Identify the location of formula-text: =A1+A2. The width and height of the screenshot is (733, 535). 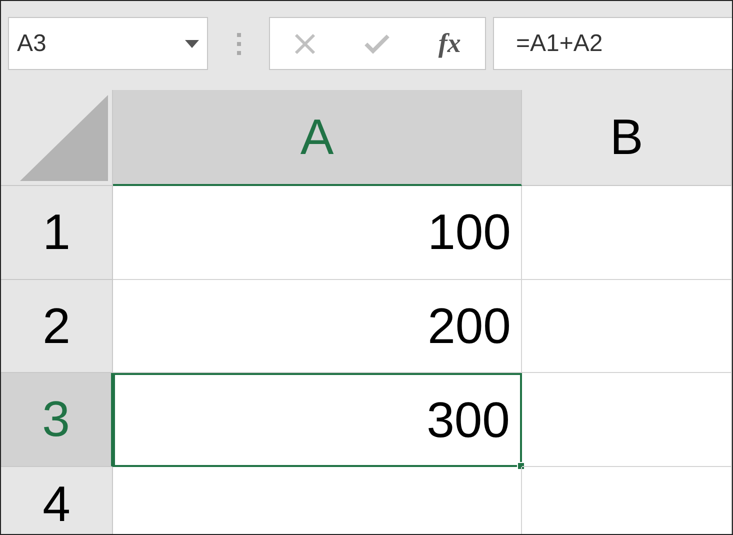
(559, 43).